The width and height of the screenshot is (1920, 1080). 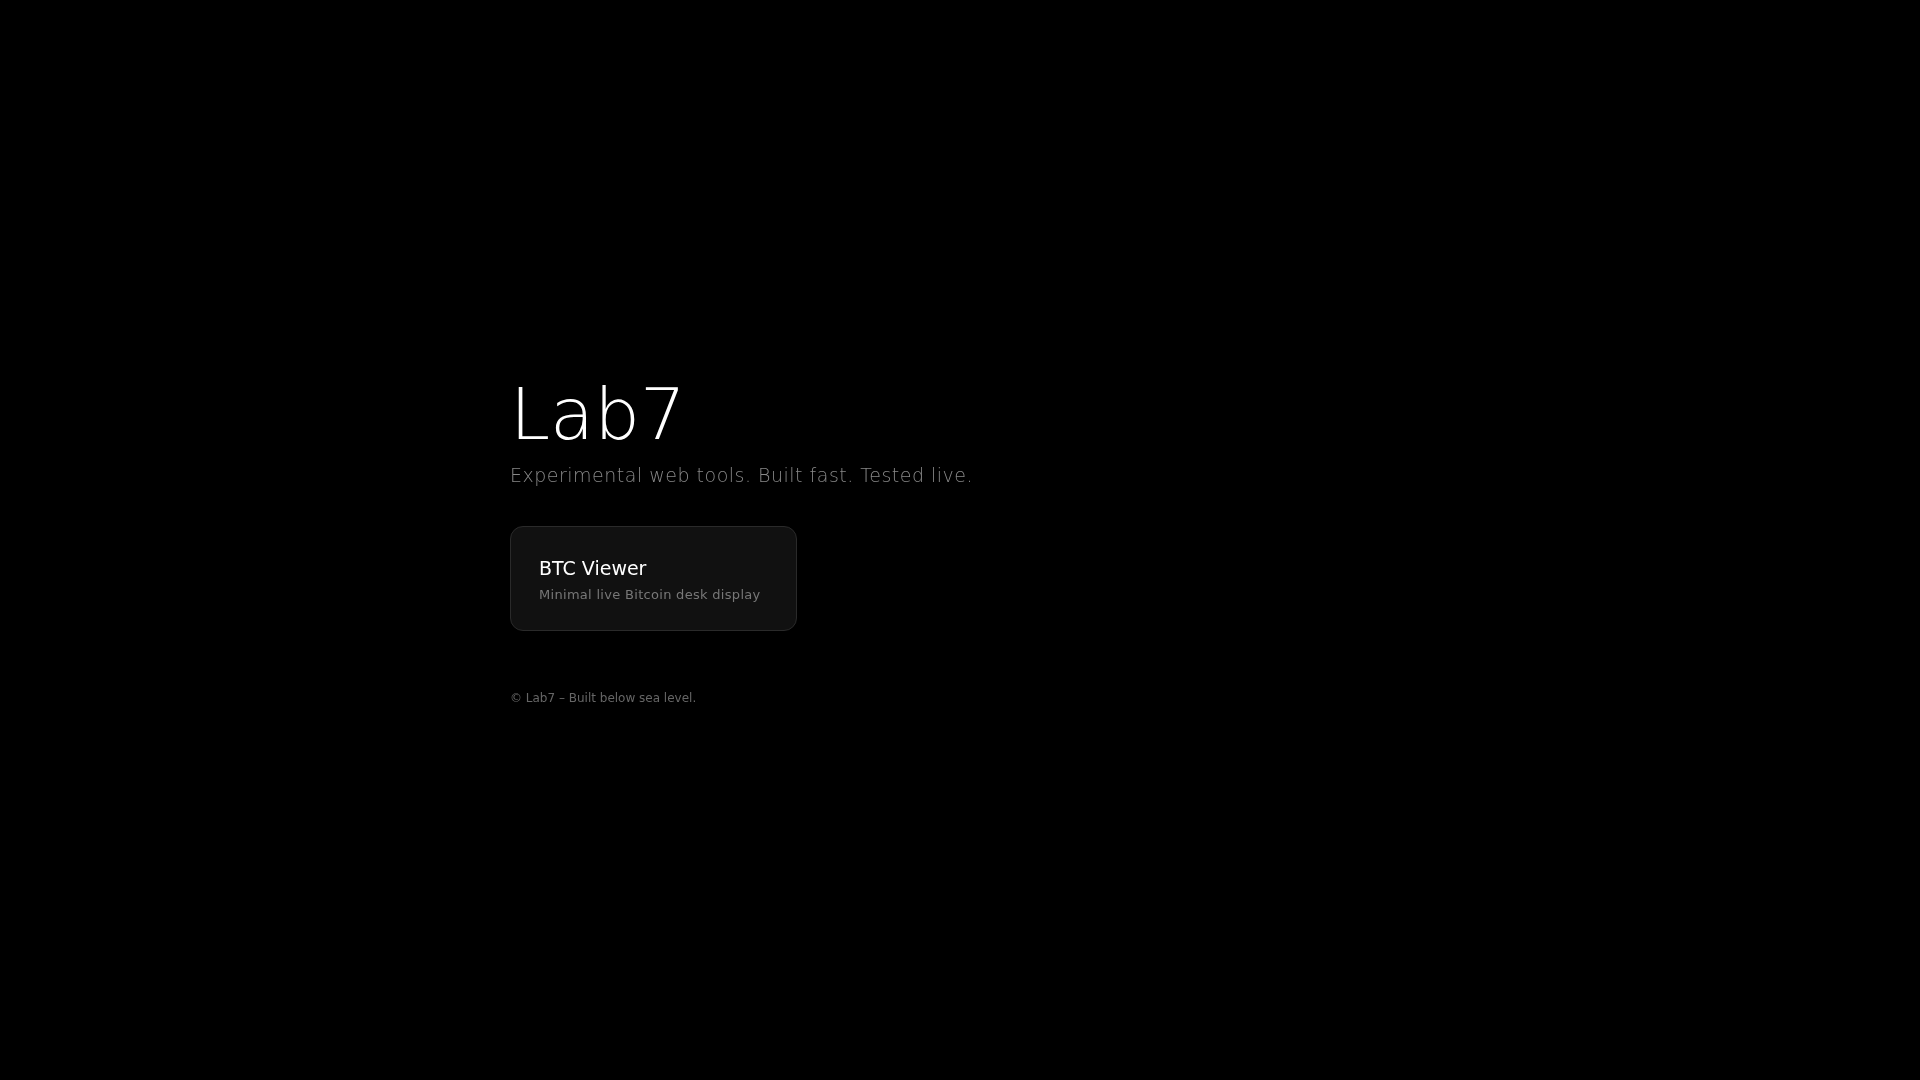 I want to click on project-title: BTC Viewer, so click(x=593, y=568).